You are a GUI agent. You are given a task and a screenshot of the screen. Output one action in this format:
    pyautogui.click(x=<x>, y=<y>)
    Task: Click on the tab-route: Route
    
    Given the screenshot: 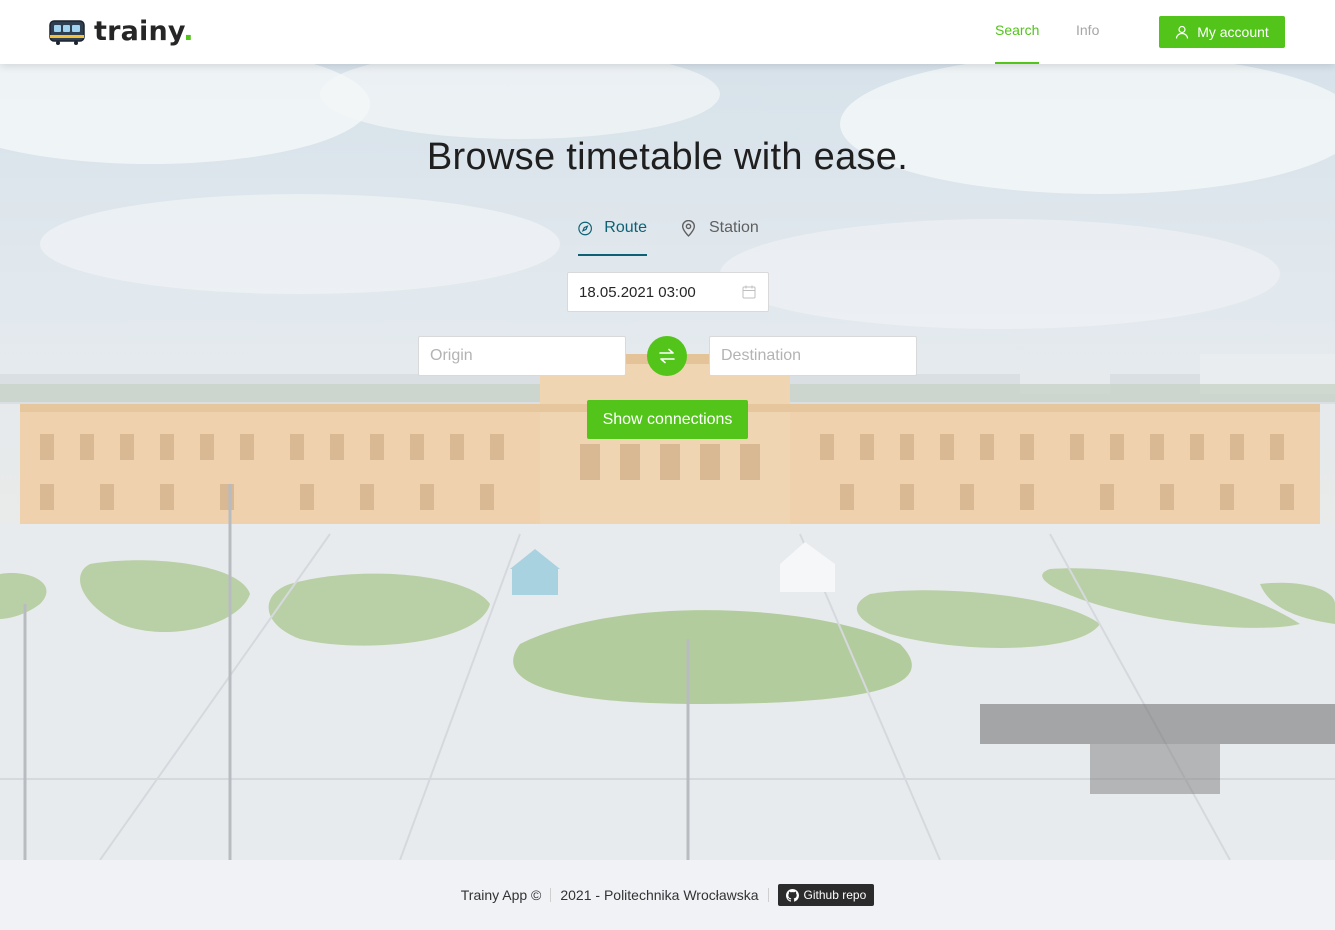 What is the action you would take?
    pyautogui.click(x=612, y=235)
    